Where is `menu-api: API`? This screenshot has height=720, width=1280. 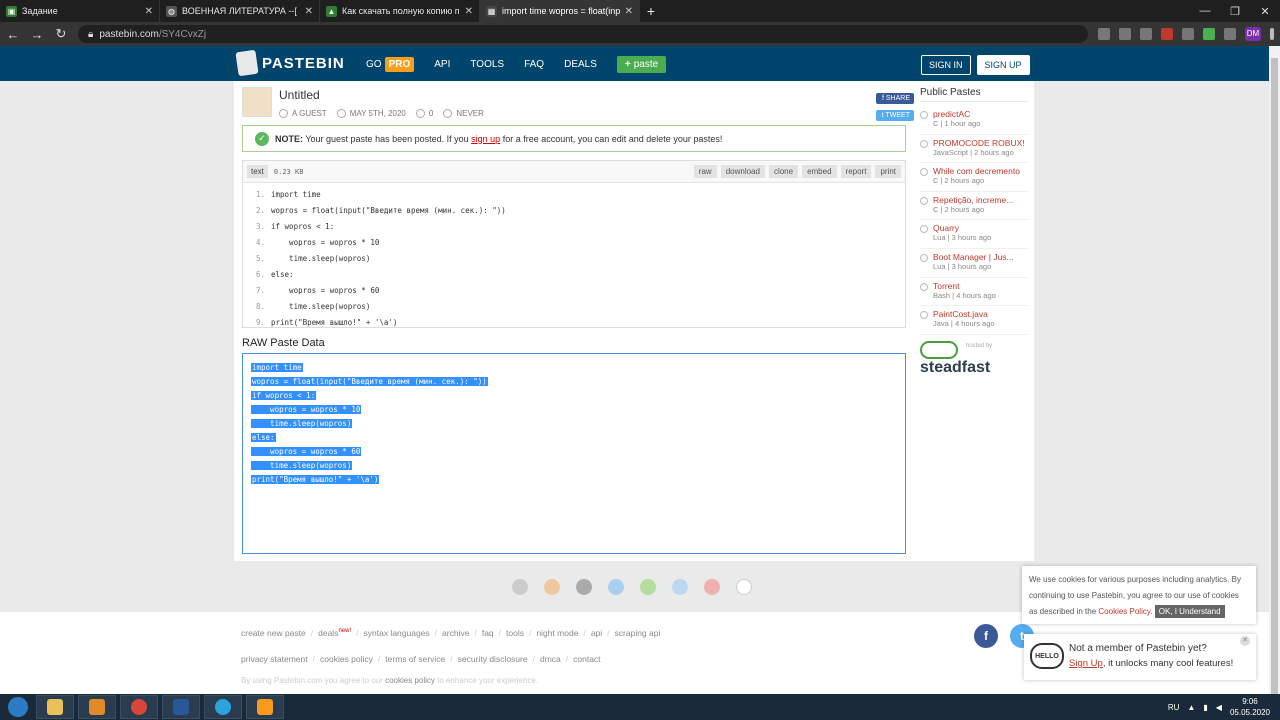 menu-api: API is located at coordinates (442, 64).